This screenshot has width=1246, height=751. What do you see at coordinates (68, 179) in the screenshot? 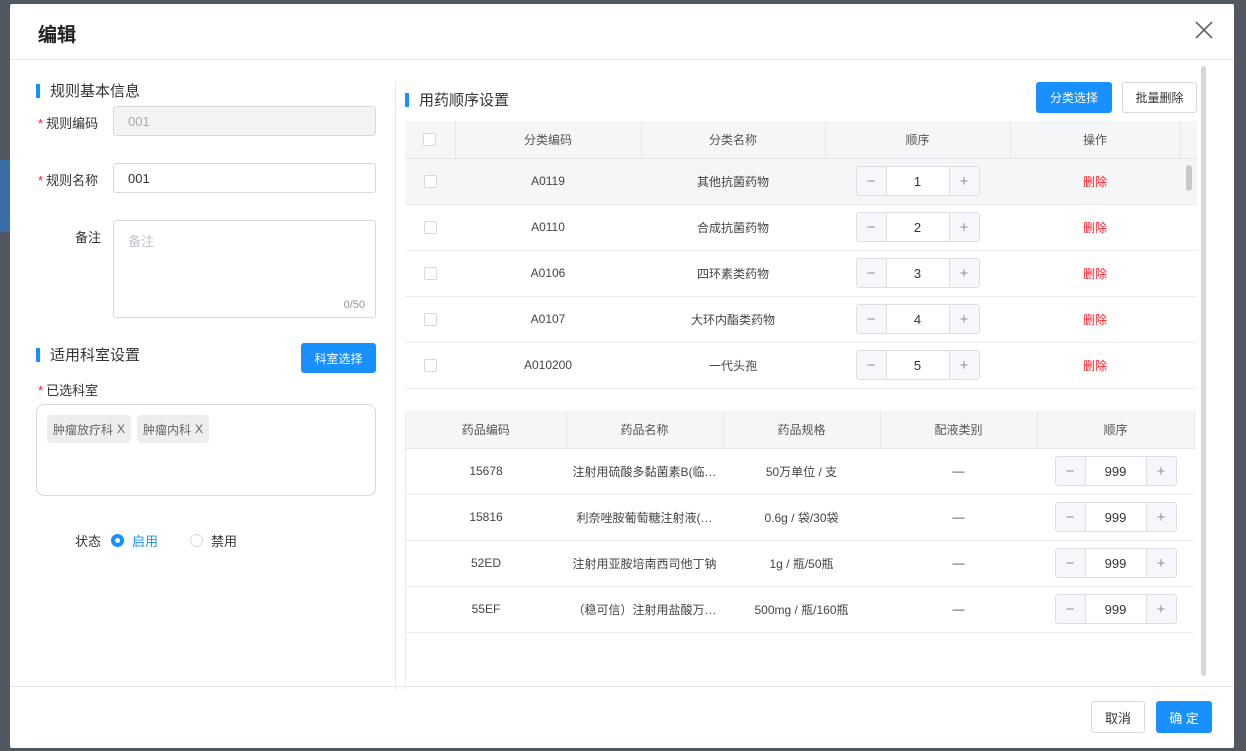
I see `rule-name-label: * 规则名称` at bounding box center [68, 179].